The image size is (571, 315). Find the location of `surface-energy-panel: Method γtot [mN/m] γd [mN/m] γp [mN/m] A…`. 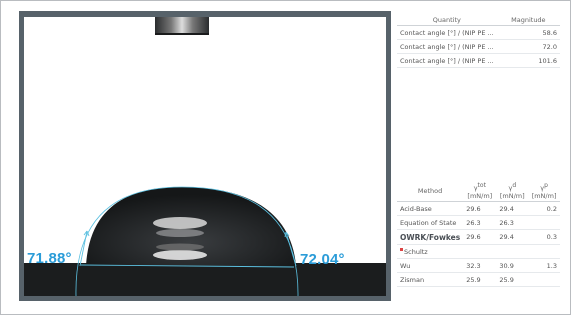

surface-energy-panel: Method γtot [mN/m] γd [mN/m] γp [mN/m] A… is located at coordinates (478, 234).